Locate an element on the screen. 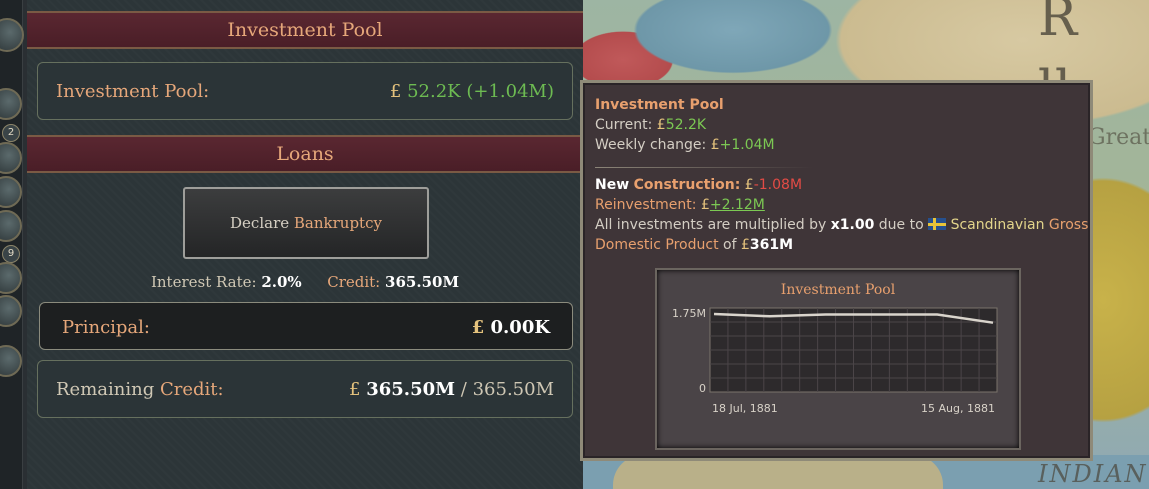 The image size is (1149, 489). remaining-credit-total: / 365.50M is located at coordinates (507, 389).